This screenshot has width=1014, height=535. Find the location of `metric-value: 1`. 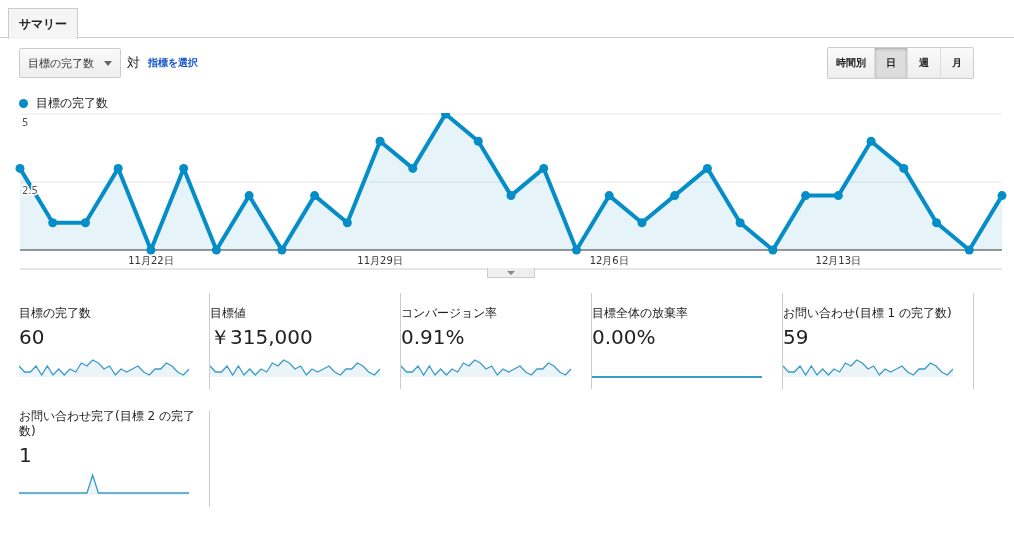

metric-value: 1 is located at coordinates (26, 455).